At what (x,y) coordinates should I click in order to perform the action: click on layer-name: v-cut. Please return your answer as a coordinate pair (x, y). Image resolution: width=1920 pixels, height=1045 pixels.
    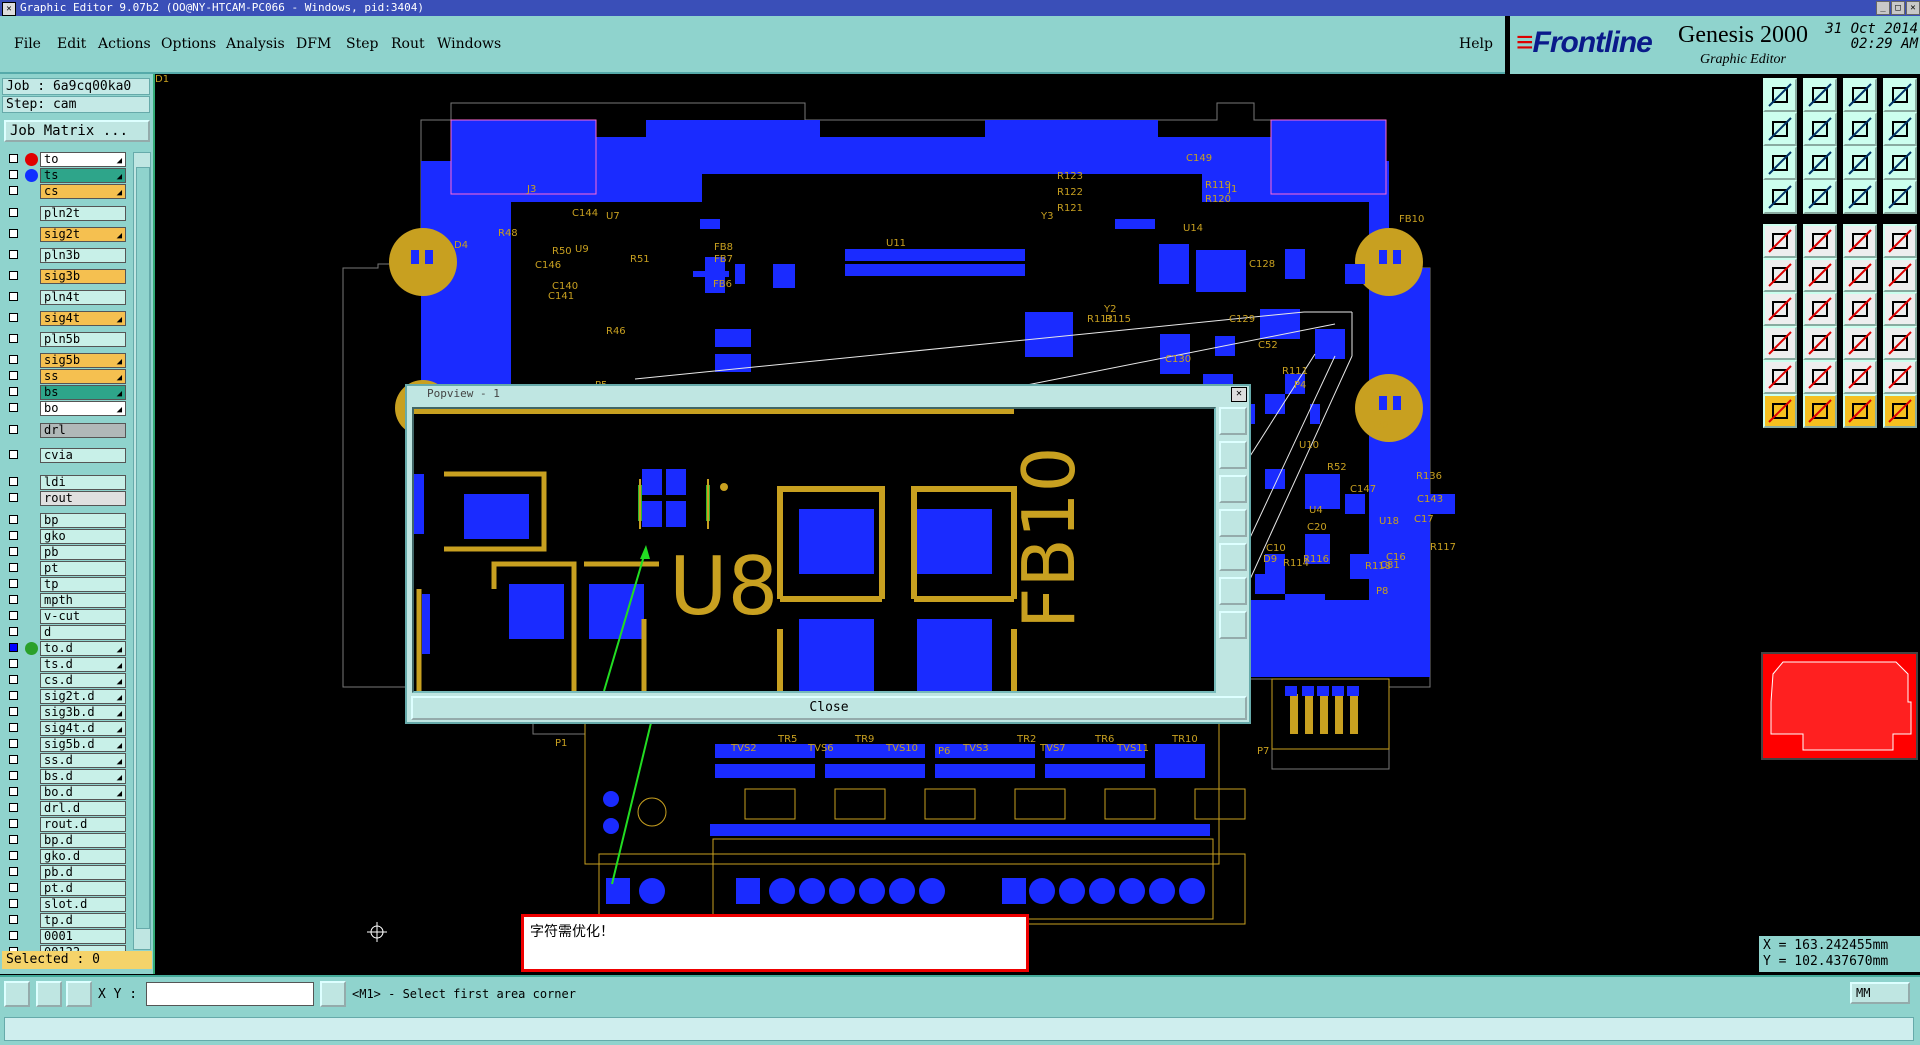
    Looking at the image, I should click on (83, 616).